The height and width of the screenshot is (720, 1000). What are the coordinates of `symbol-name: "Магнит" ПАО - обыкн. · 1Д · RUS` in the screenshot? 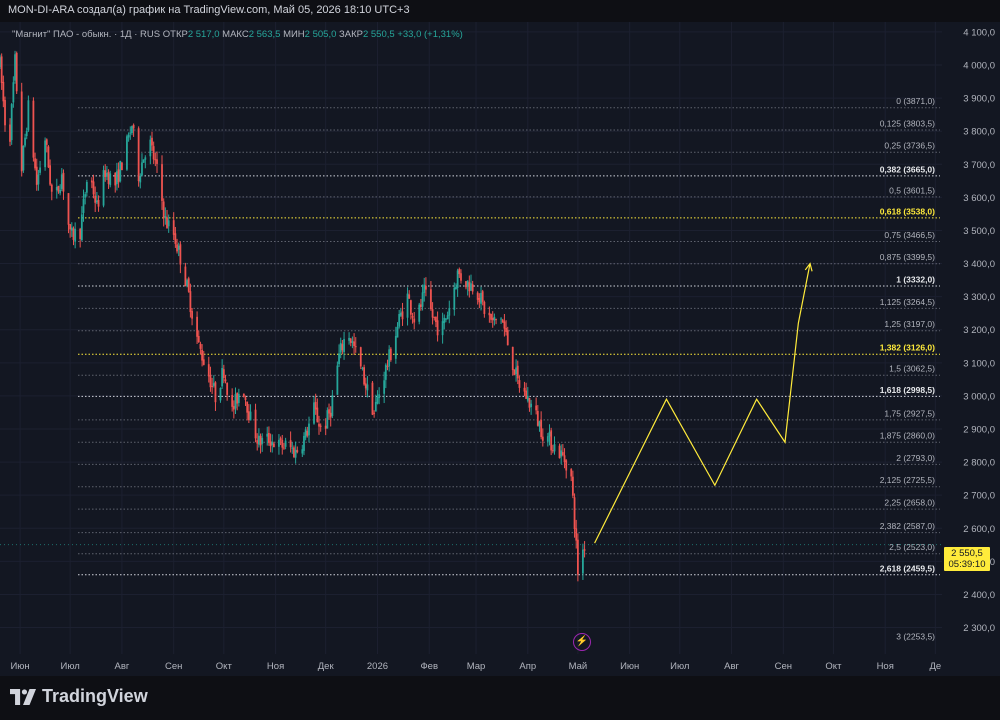 It's located at (86, 34).